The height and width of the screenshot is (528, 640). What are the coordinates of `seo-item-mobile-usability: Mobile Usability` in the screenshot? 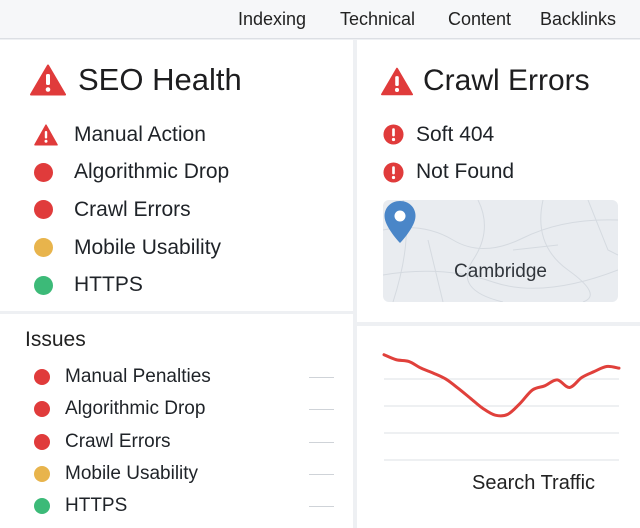 It's located at (131, 248).